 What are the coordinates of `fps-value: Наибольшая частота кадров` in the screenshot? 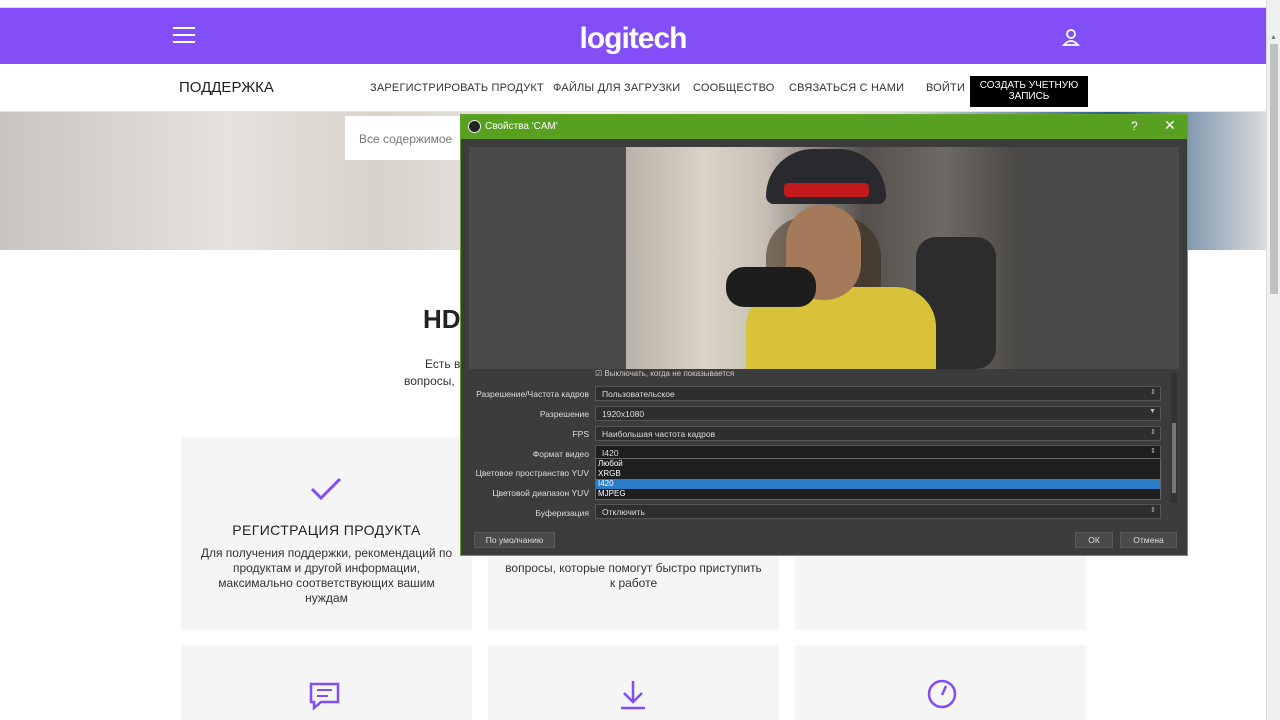 It's located at (659, 434).